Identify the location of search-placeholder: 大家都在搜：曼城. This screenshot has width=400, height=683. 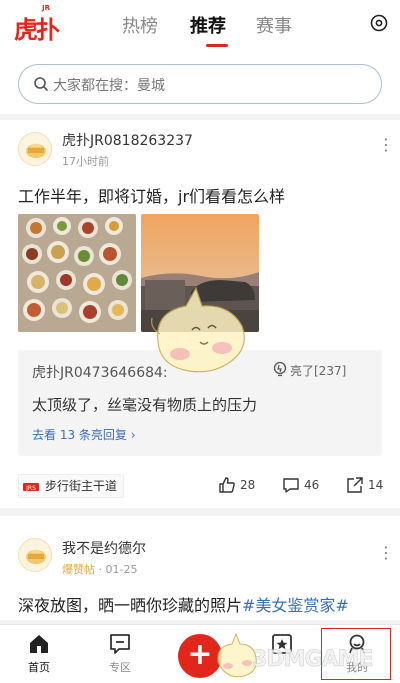
(109, 86).